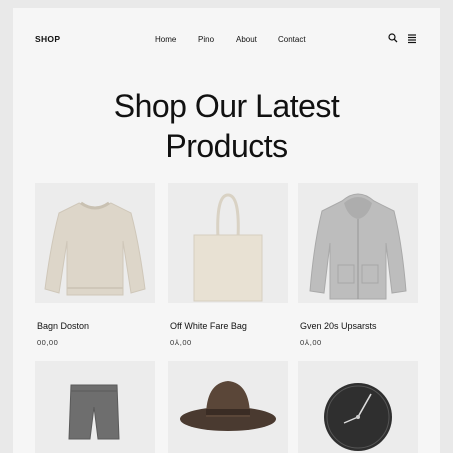  I want to click on hero-heading-line1: Shop Our Latest, so click(226, 106).